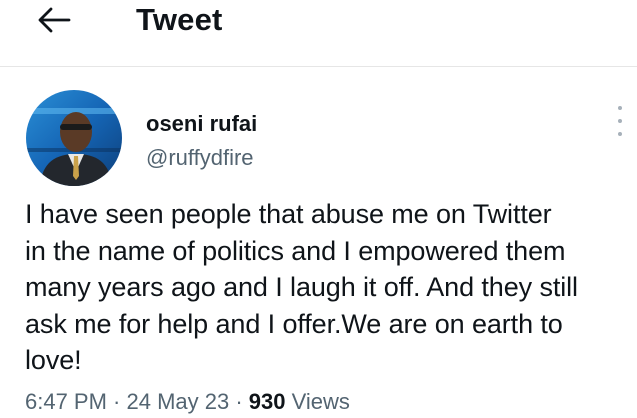  Describe the element at coordinates (200, 158) in the screenshot. I see `author-handle: @ruffydfire` at that location.